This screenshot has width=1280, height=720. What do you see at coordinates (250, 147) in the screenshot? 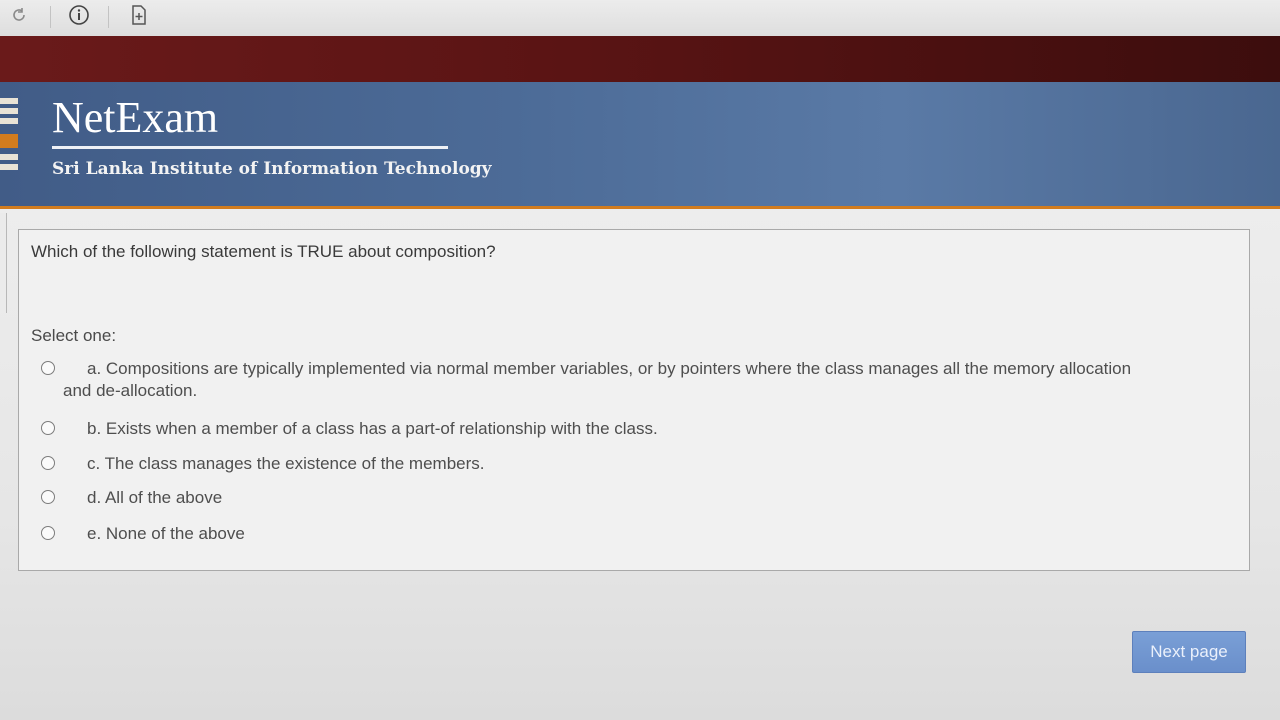
I see `brand-underline` at bounding box center [250, 147].